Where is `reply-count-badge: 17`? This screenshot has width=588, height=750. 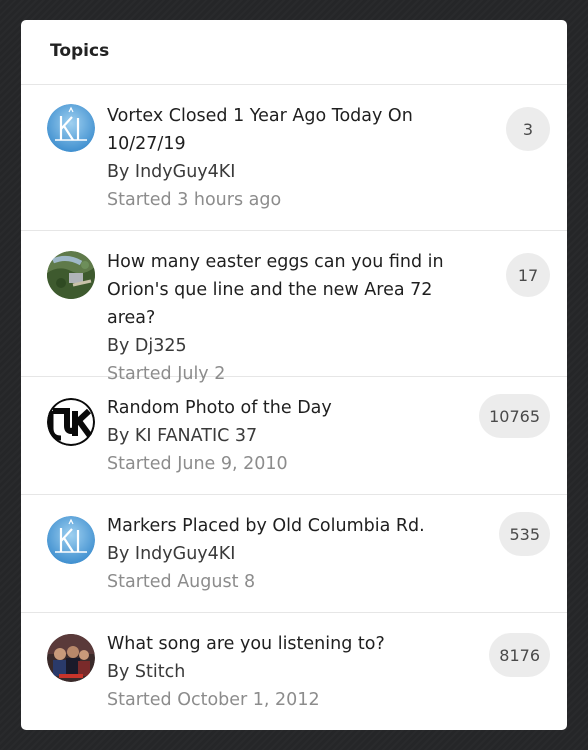
reply-count-badge: 17 is located at coordinates (528, 275).